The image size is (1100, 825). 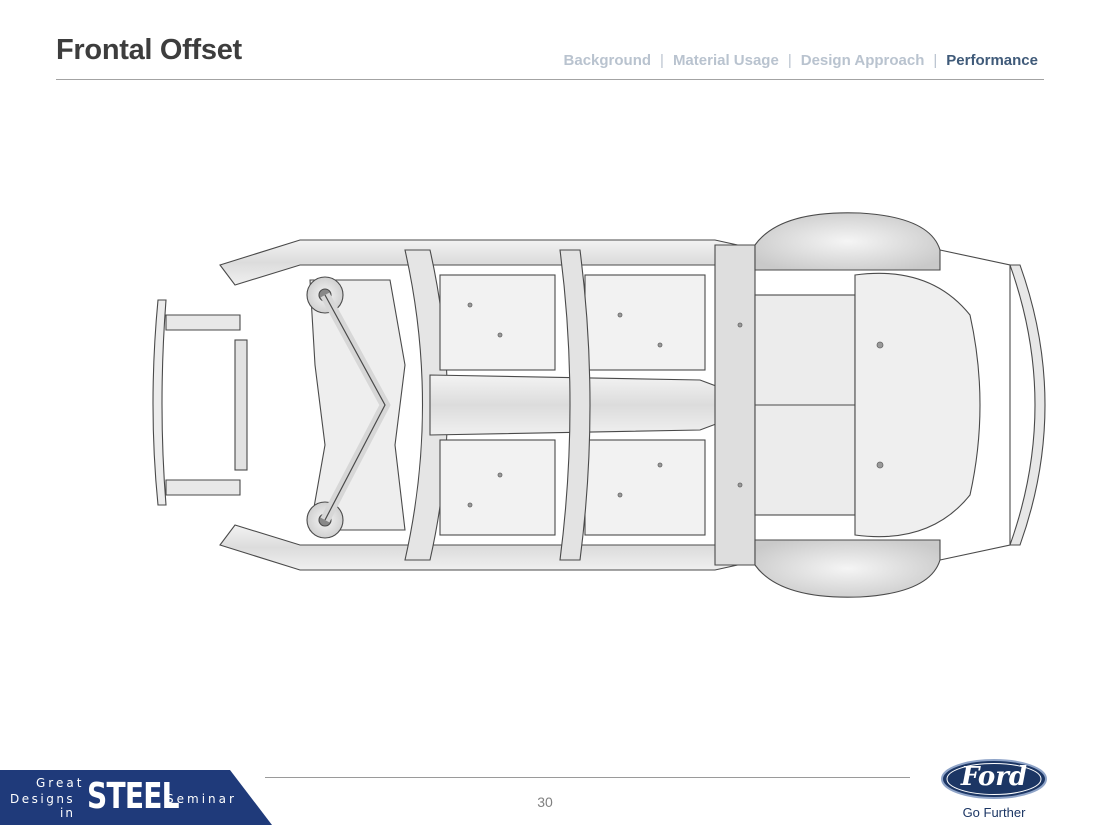 What do you see at coordinates (60, 783) in the screenshot?
I see `seminar-logo-great: Great` at bounding box center [60, 783].